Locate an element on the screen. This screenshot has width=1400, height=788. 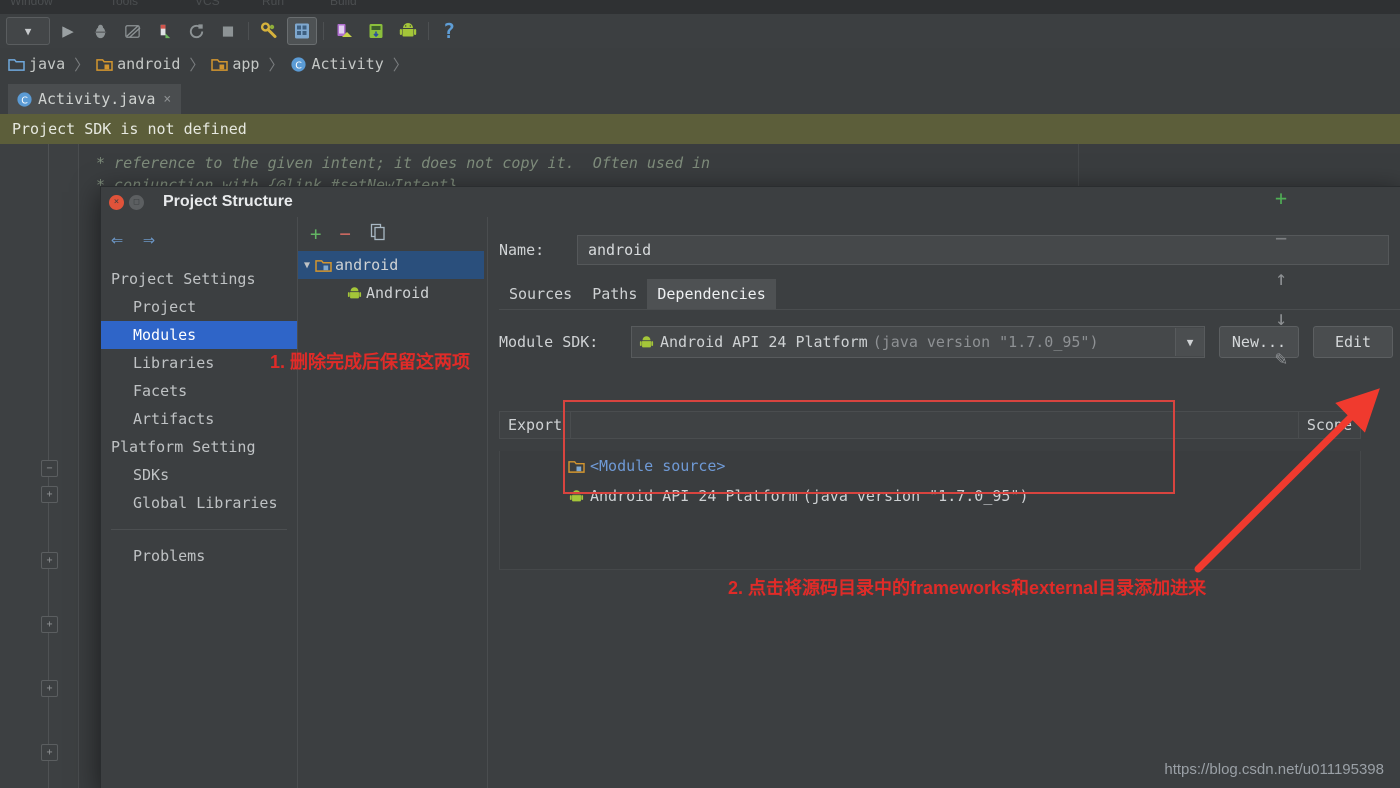
help-button: ? is located at coordinates (449, 31).